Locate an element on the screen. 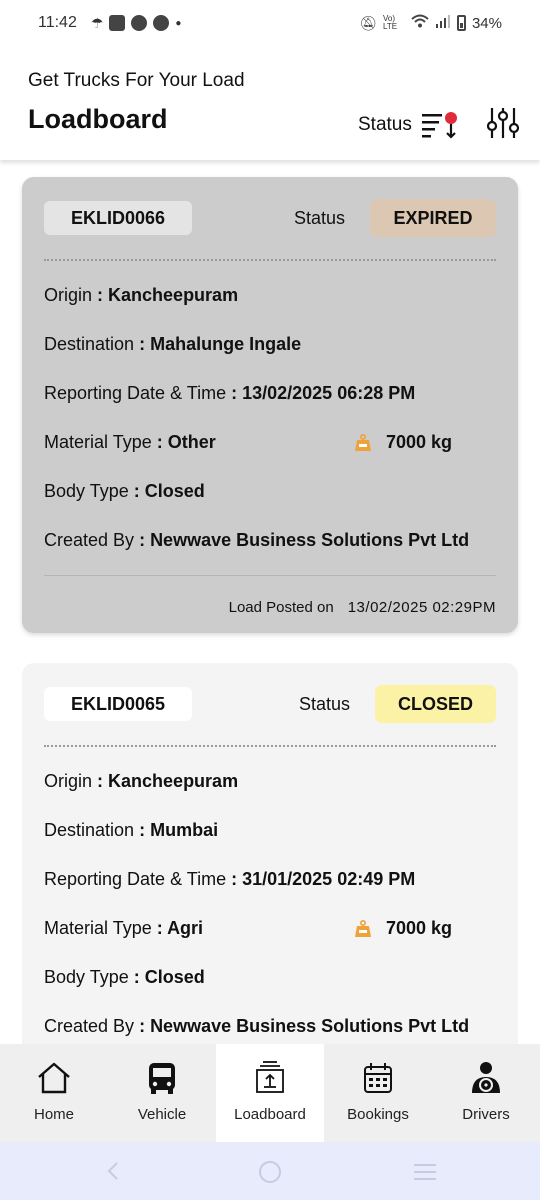 Image resolution: width=540 pixels, height=1200 pixels. back-icon is located at coordinates (113, 1171).